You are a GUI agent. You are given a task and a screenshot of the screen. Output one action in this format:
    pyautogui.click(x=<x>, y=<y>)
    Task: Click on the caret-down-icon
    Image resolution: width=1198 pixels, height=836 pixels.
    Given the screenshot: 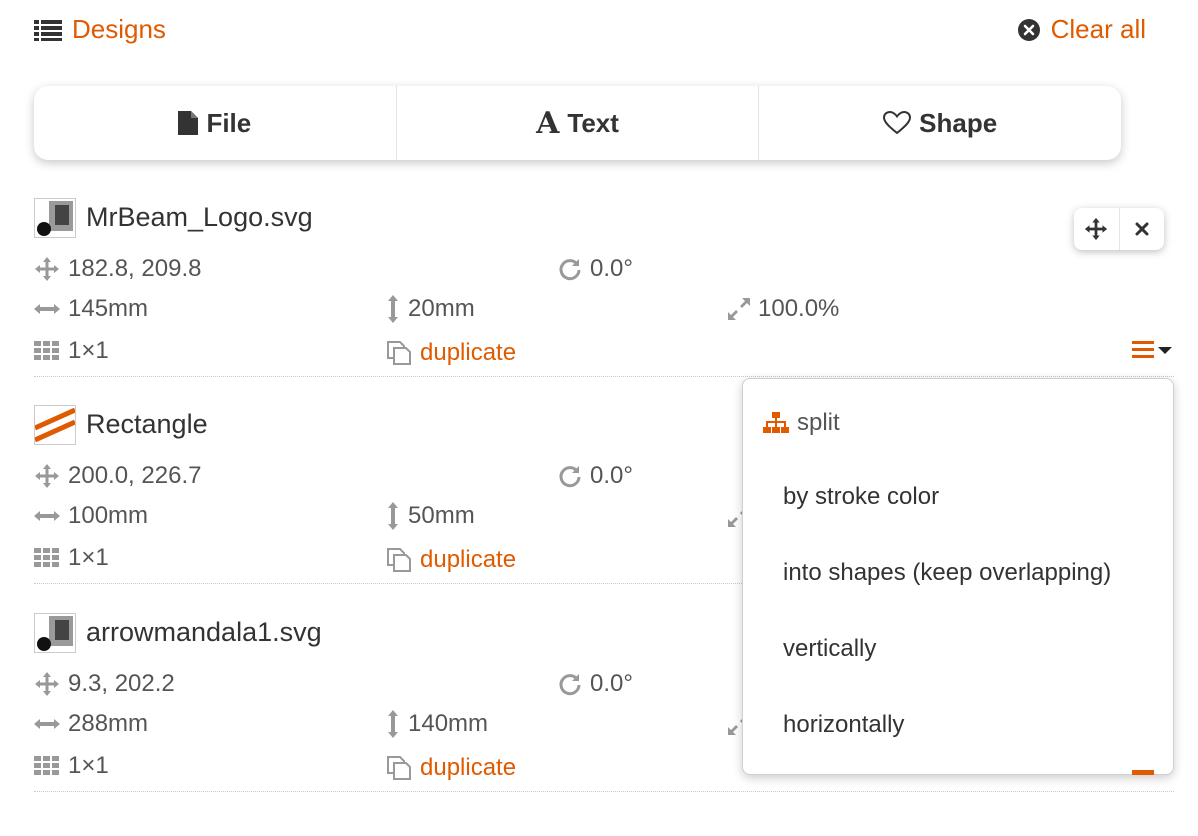 What is the action you would take?
    pyautogui.click(x=1165, y=350)
    